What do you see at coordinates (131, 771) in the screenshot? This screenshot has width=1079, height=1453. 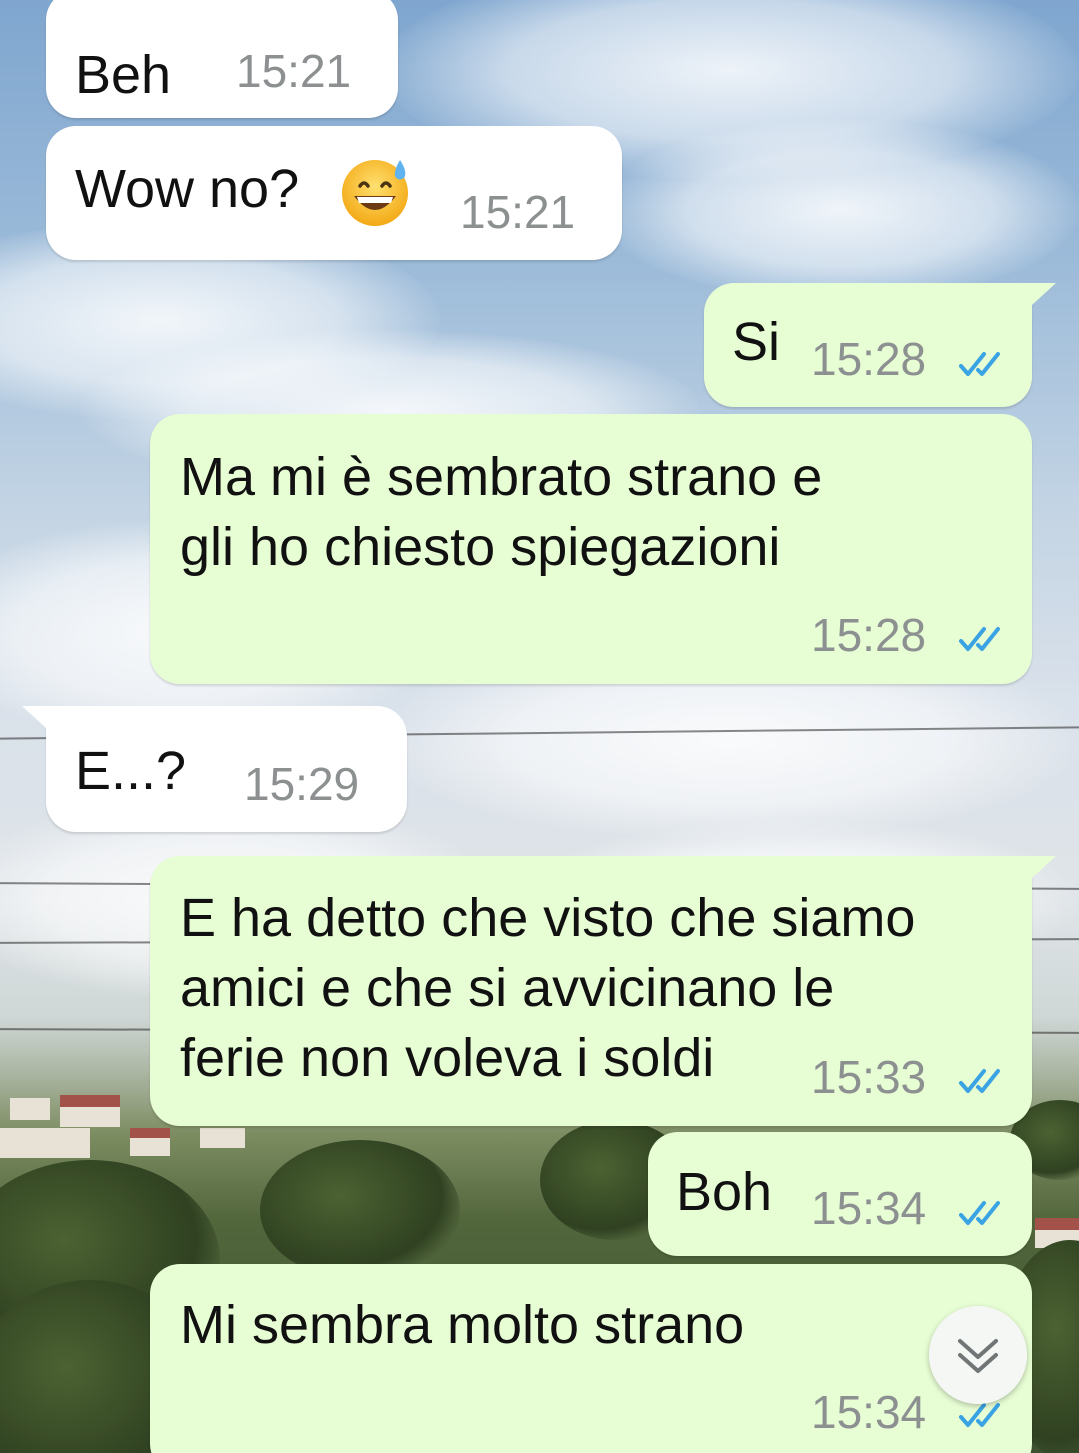 I see `message-text: E...?` at bounding box center [131, 771].